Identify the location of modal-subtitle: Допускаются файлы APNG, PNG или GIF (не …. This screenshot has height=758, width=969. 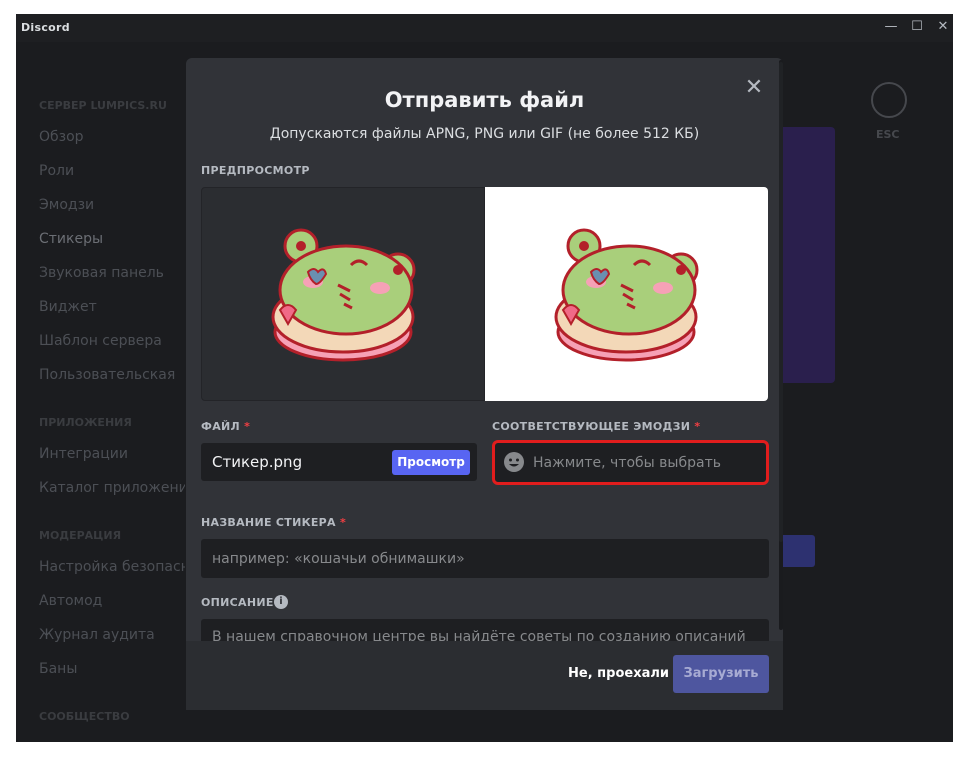
(484, 134).